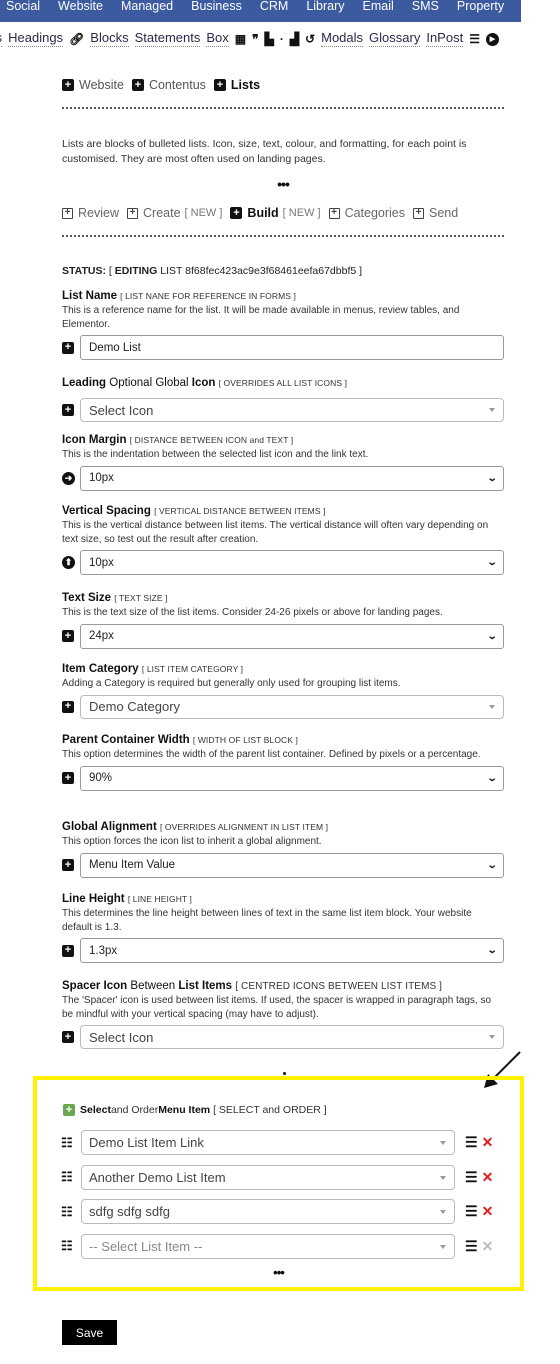  What do you see at coordinates (492, 39) in the screenshot?
I see `play-circle-icon: ▶` at bounding box center [492, 39].